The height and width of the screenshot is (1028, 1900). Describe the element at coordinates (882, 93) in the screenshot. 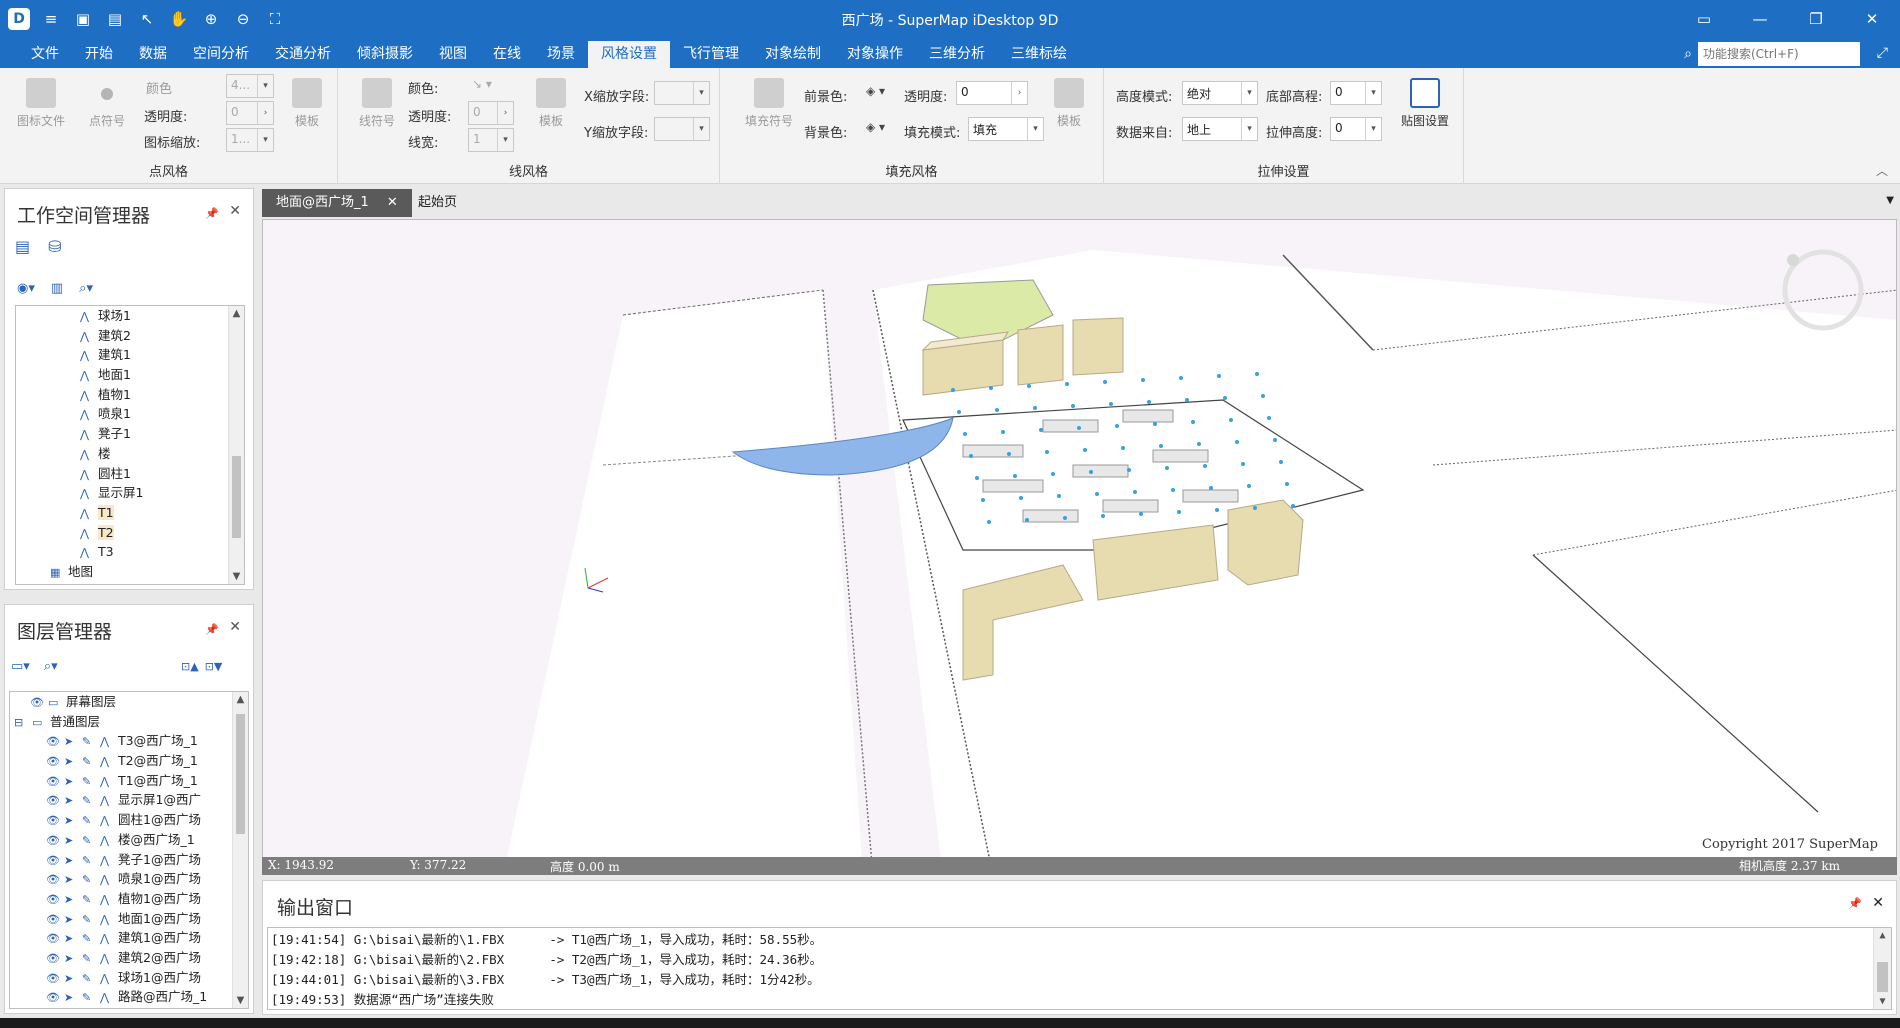

I see `fg-color-picker: ◈ ▾` at that location.